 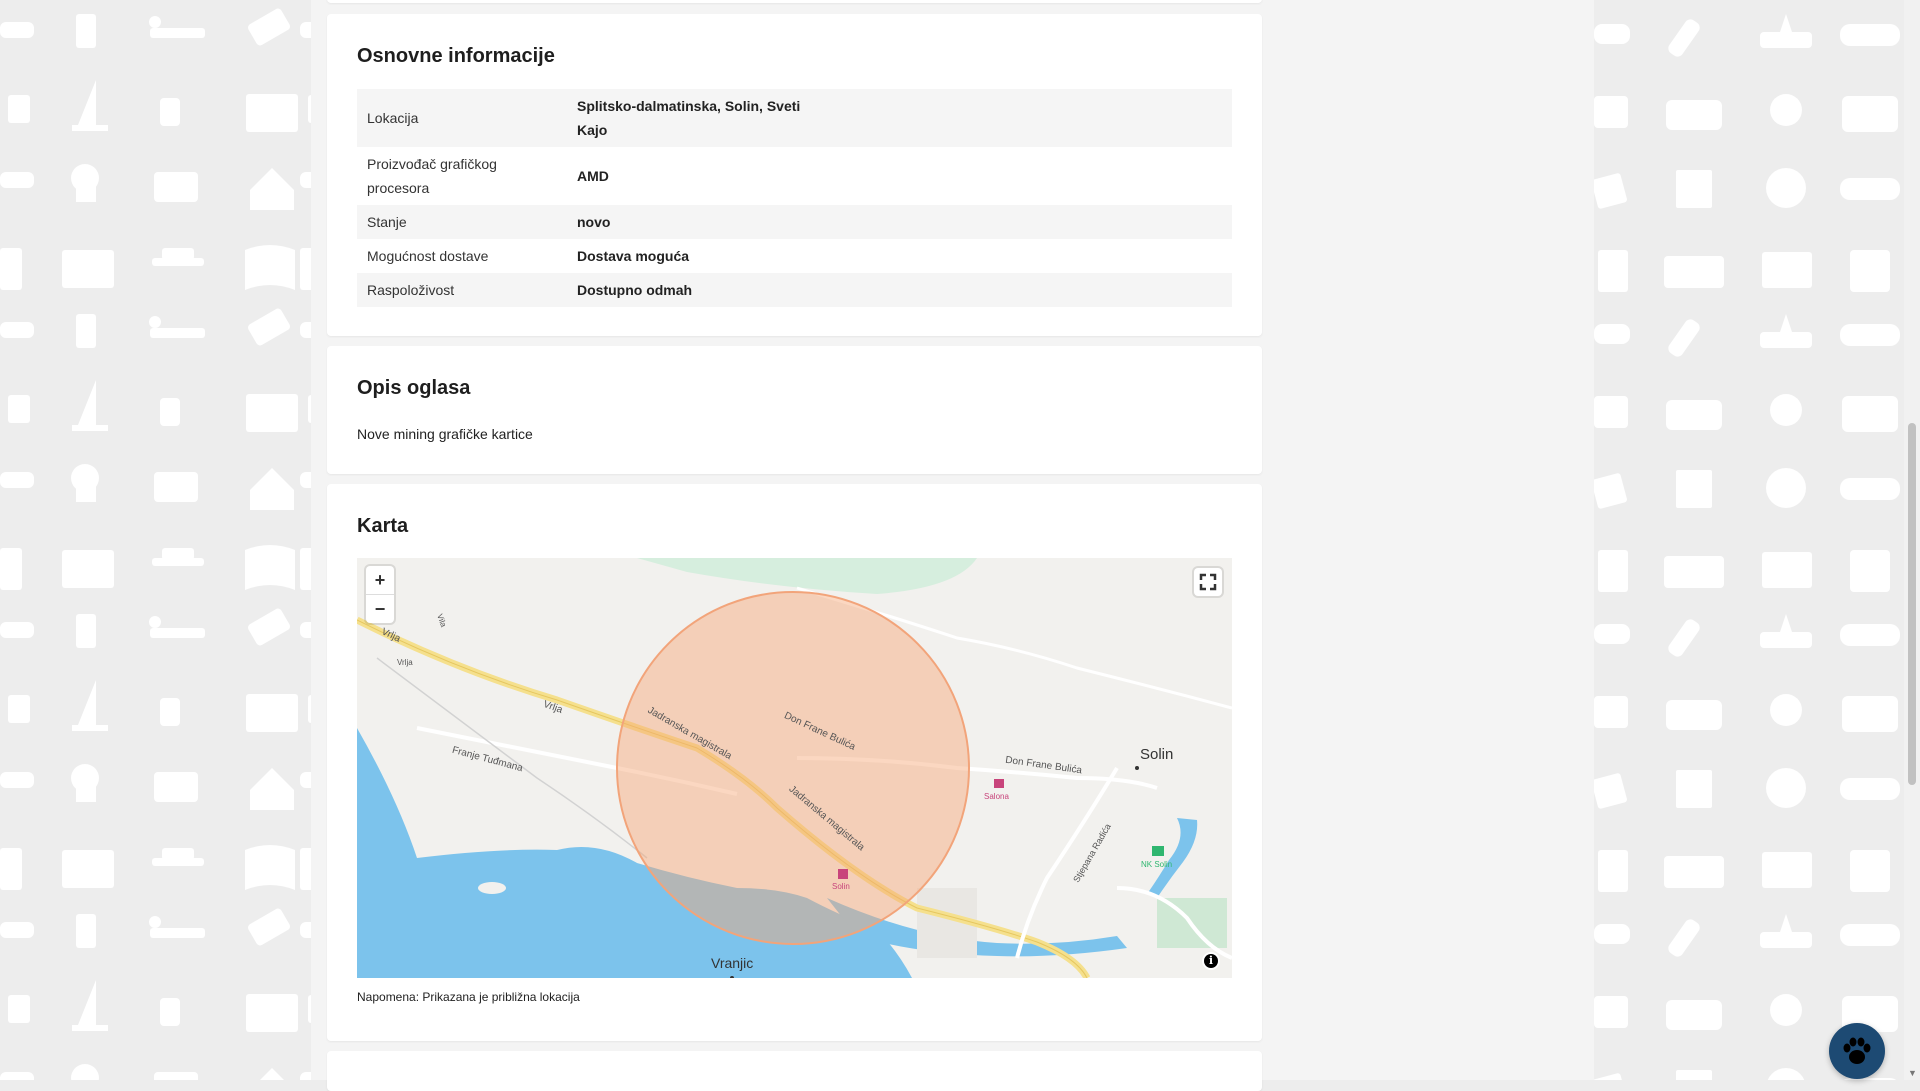 What do you see at coordinates (380, 580) in the screenshot?
I see `zoom-in-button: +` at bounding box center [380, 580].